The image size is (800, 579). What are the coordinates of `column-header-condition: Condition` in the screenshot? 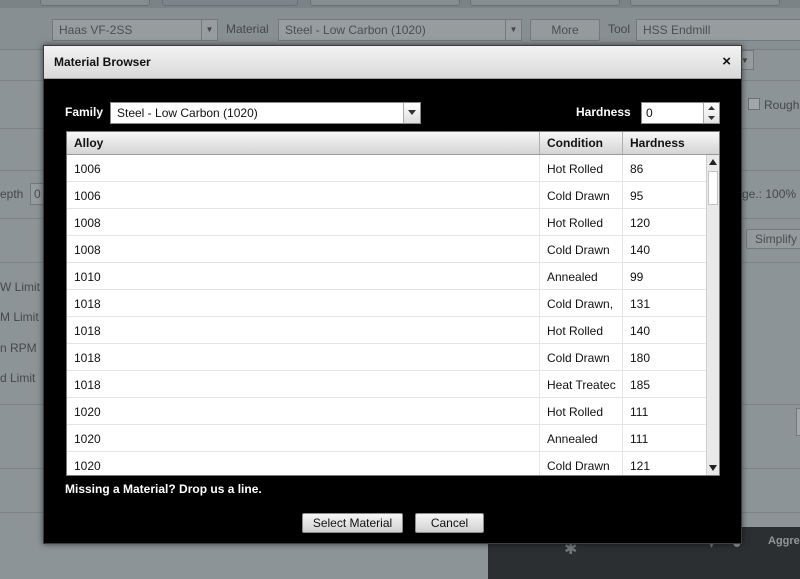 It's located at (581, 143).